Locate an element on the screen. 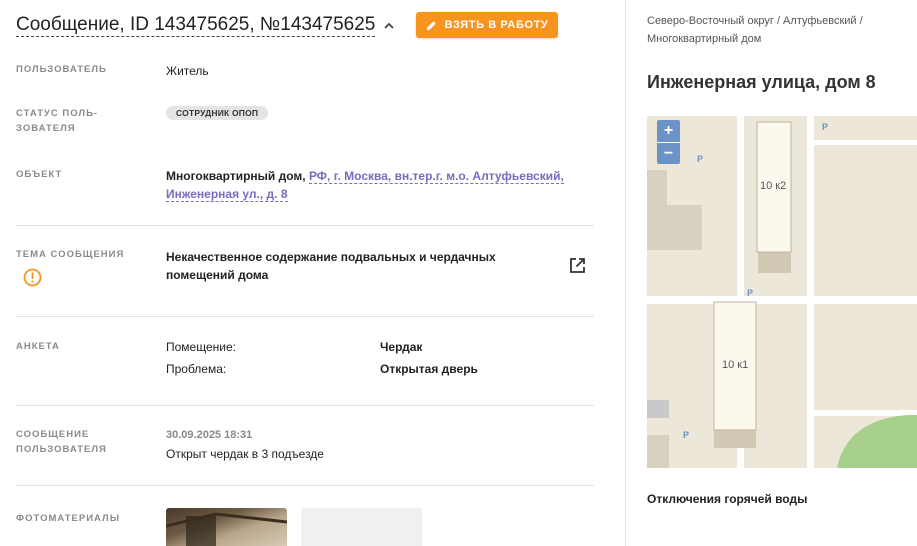 This screenshot has height=546, width=917. message-text: Открыт чердак в 3 подъезде is located at coordinates (245, 454).